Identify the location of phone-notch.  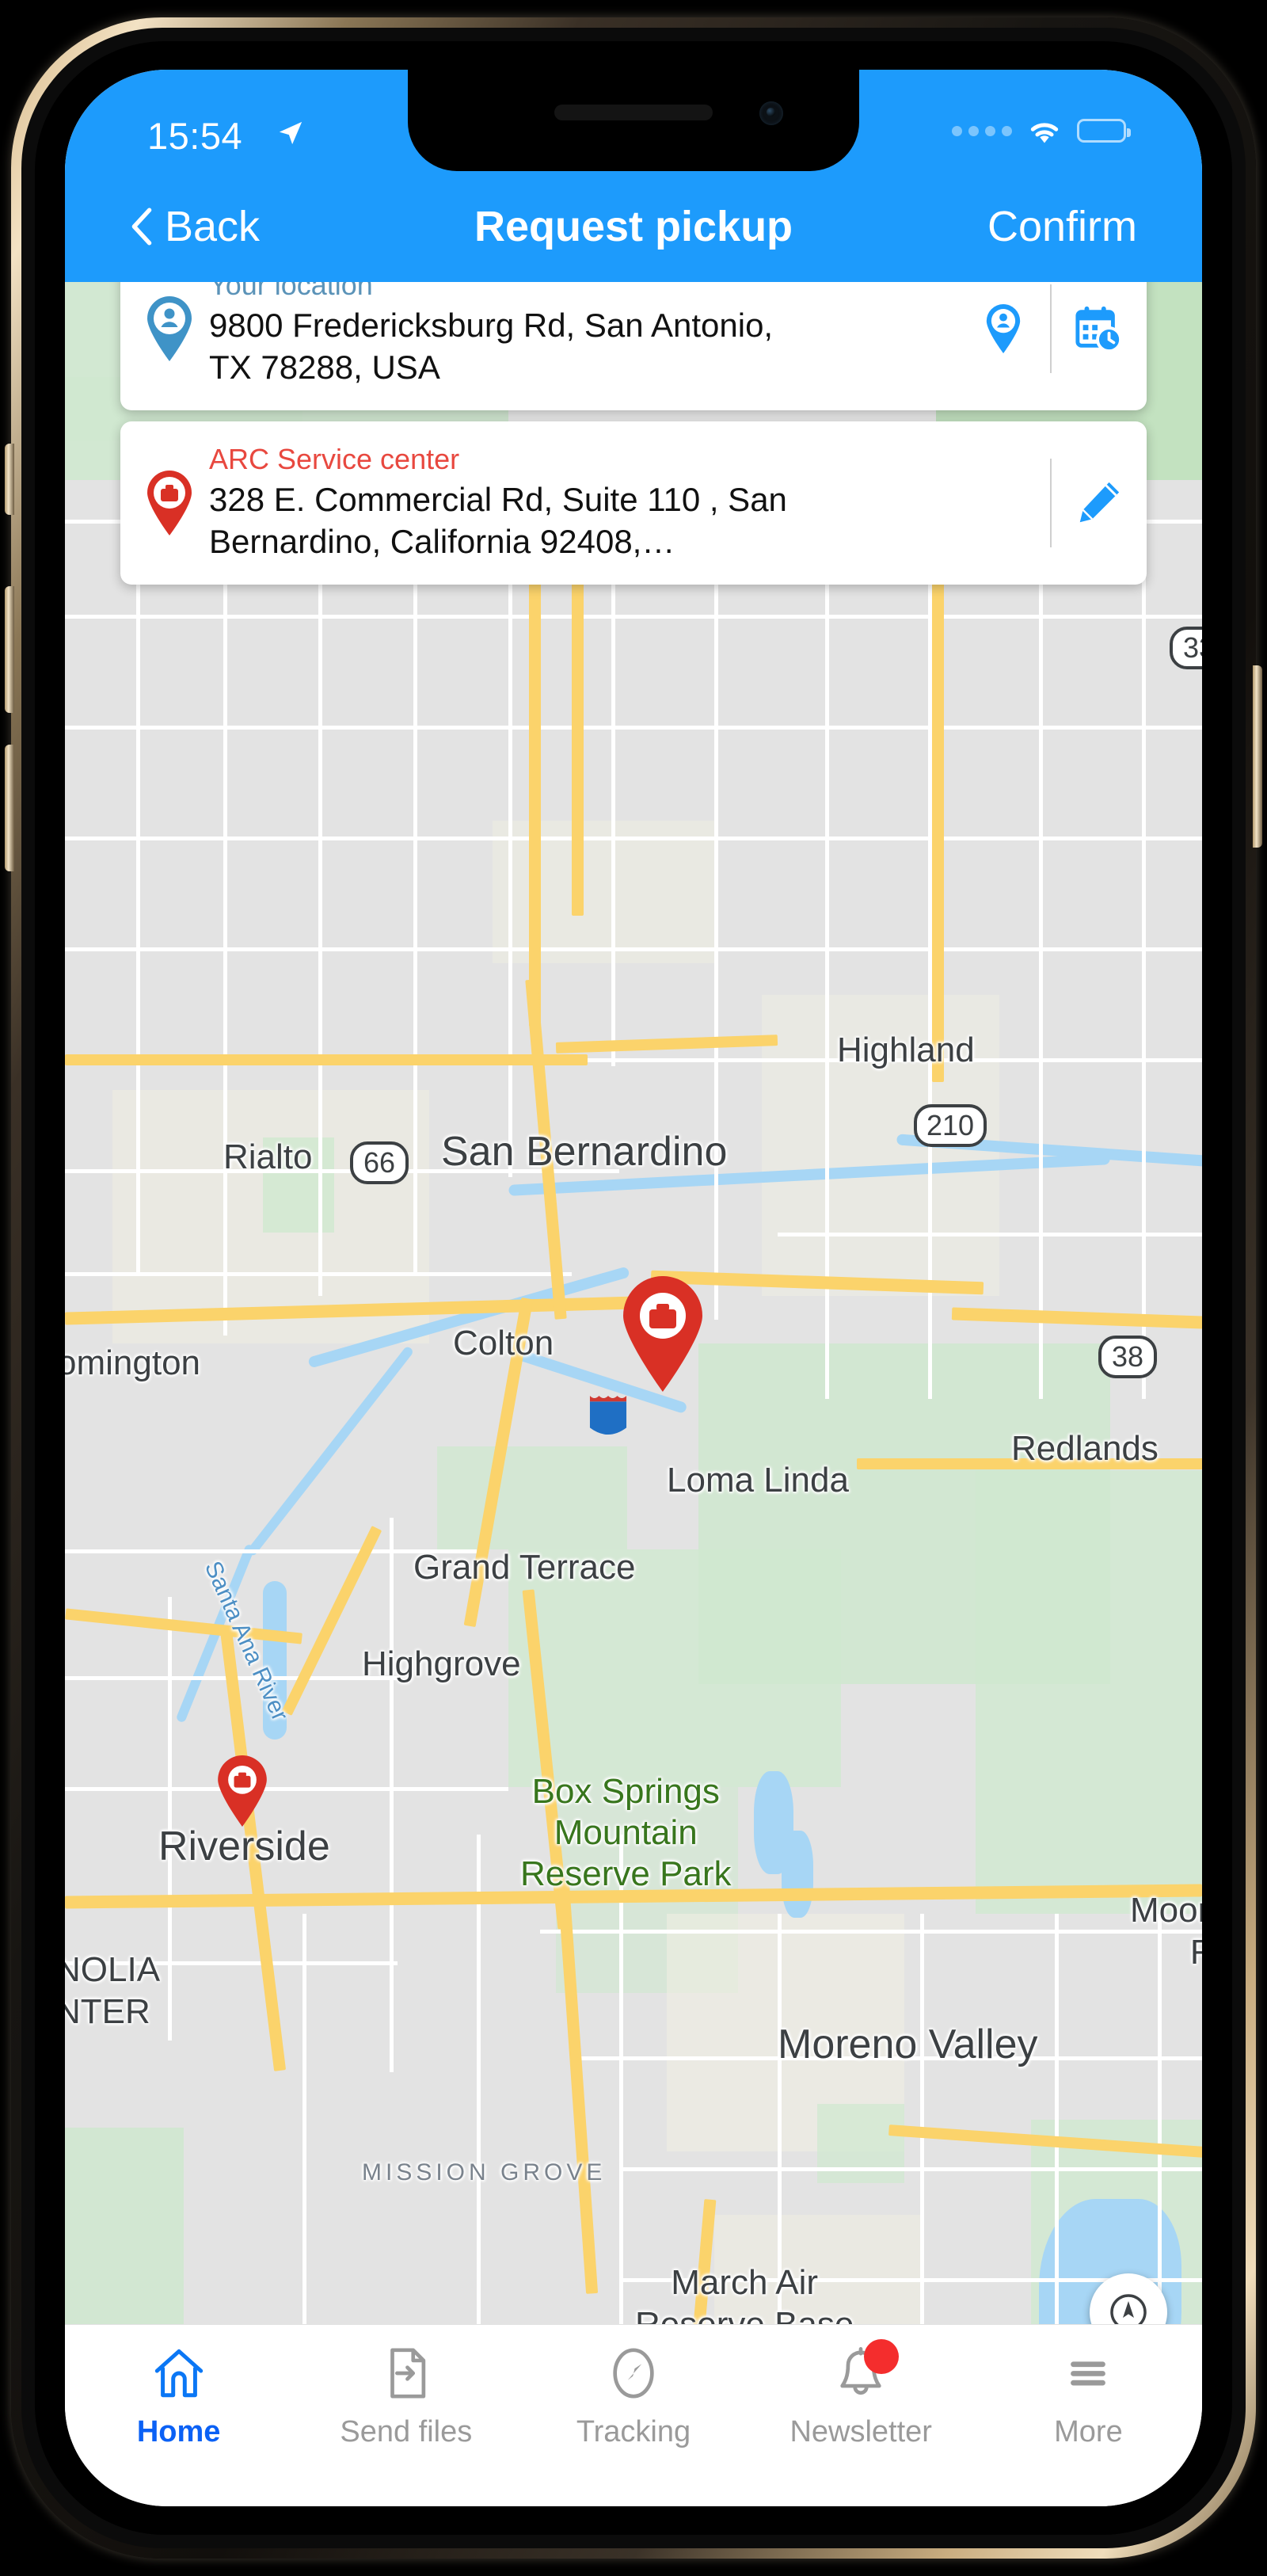
(633, 120).